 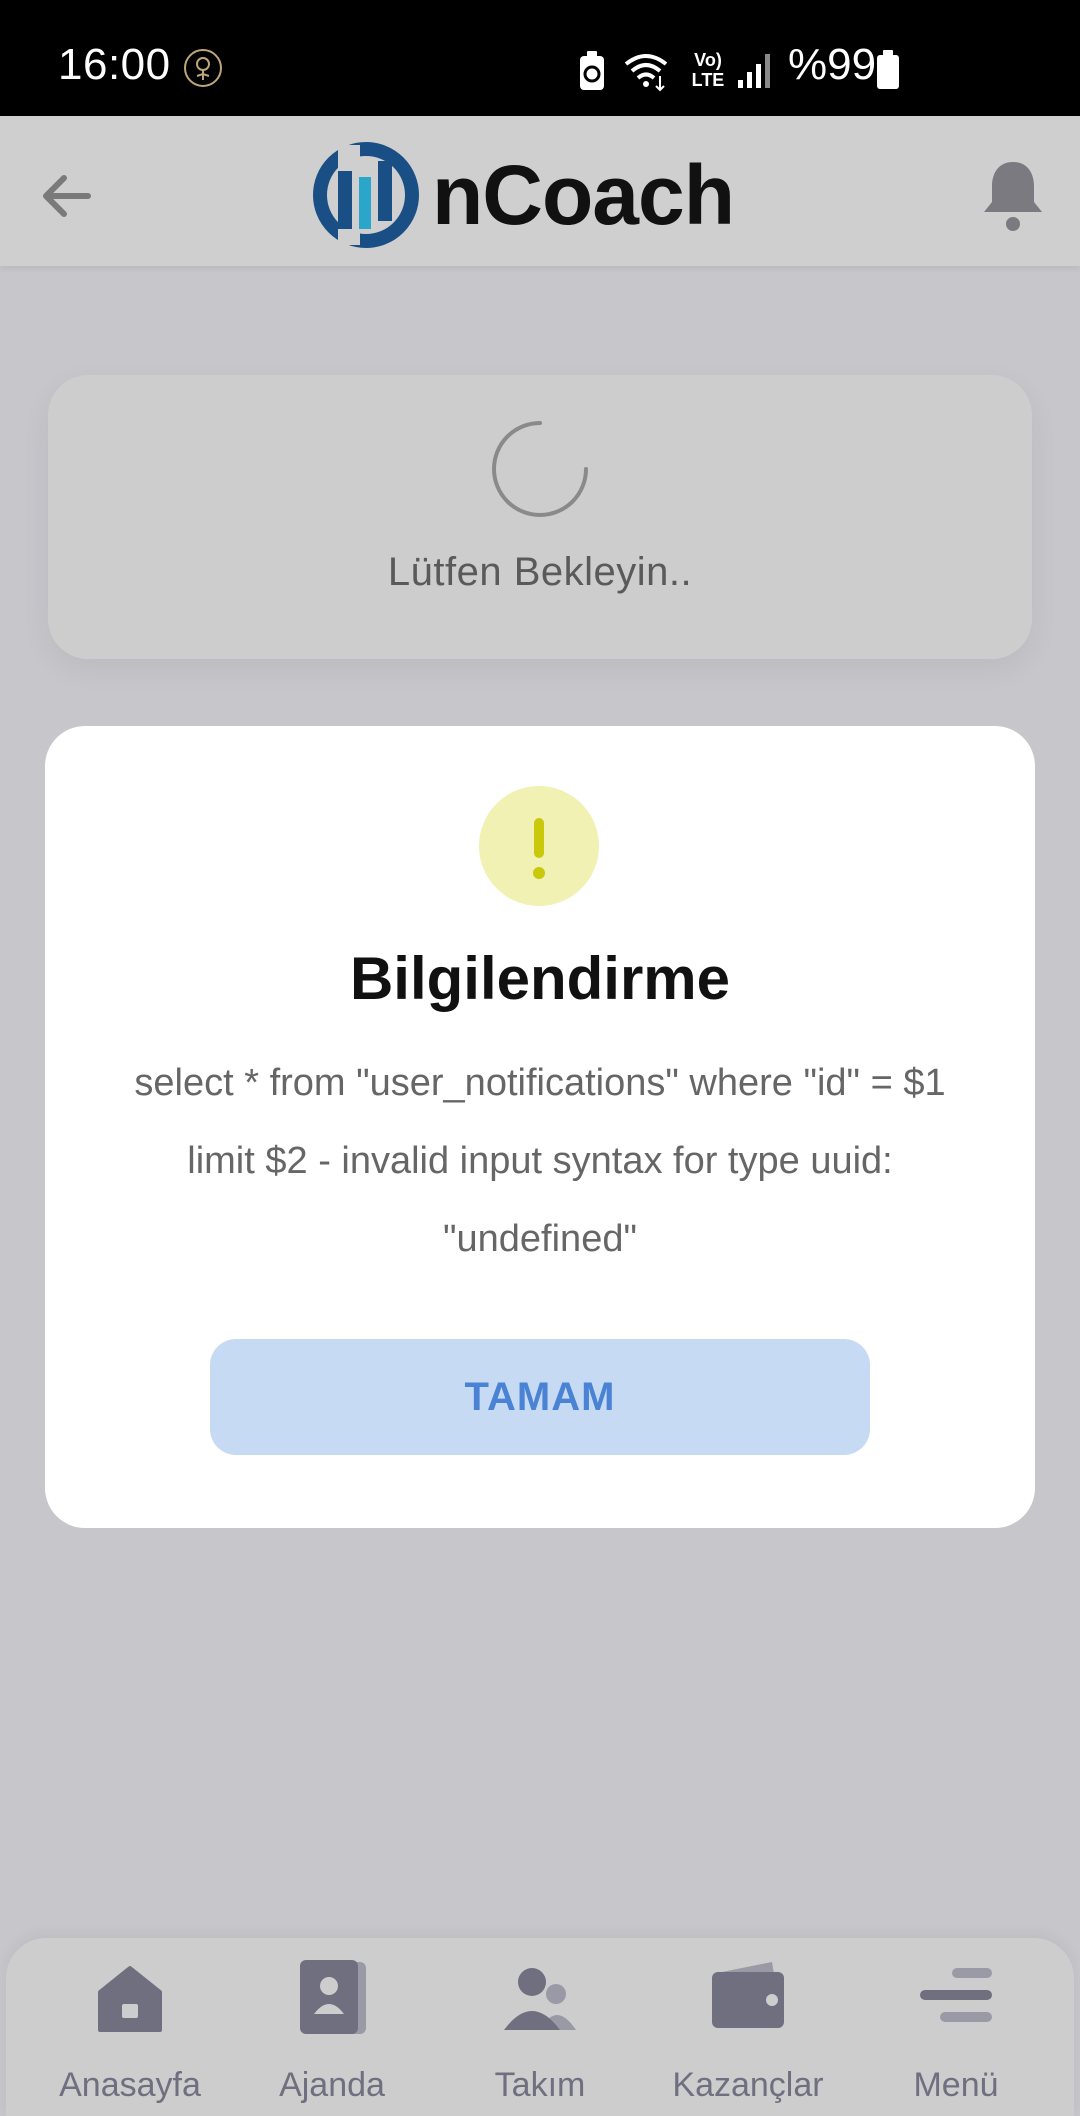 I want to click on battery-icon, so click(x=888, y=69).